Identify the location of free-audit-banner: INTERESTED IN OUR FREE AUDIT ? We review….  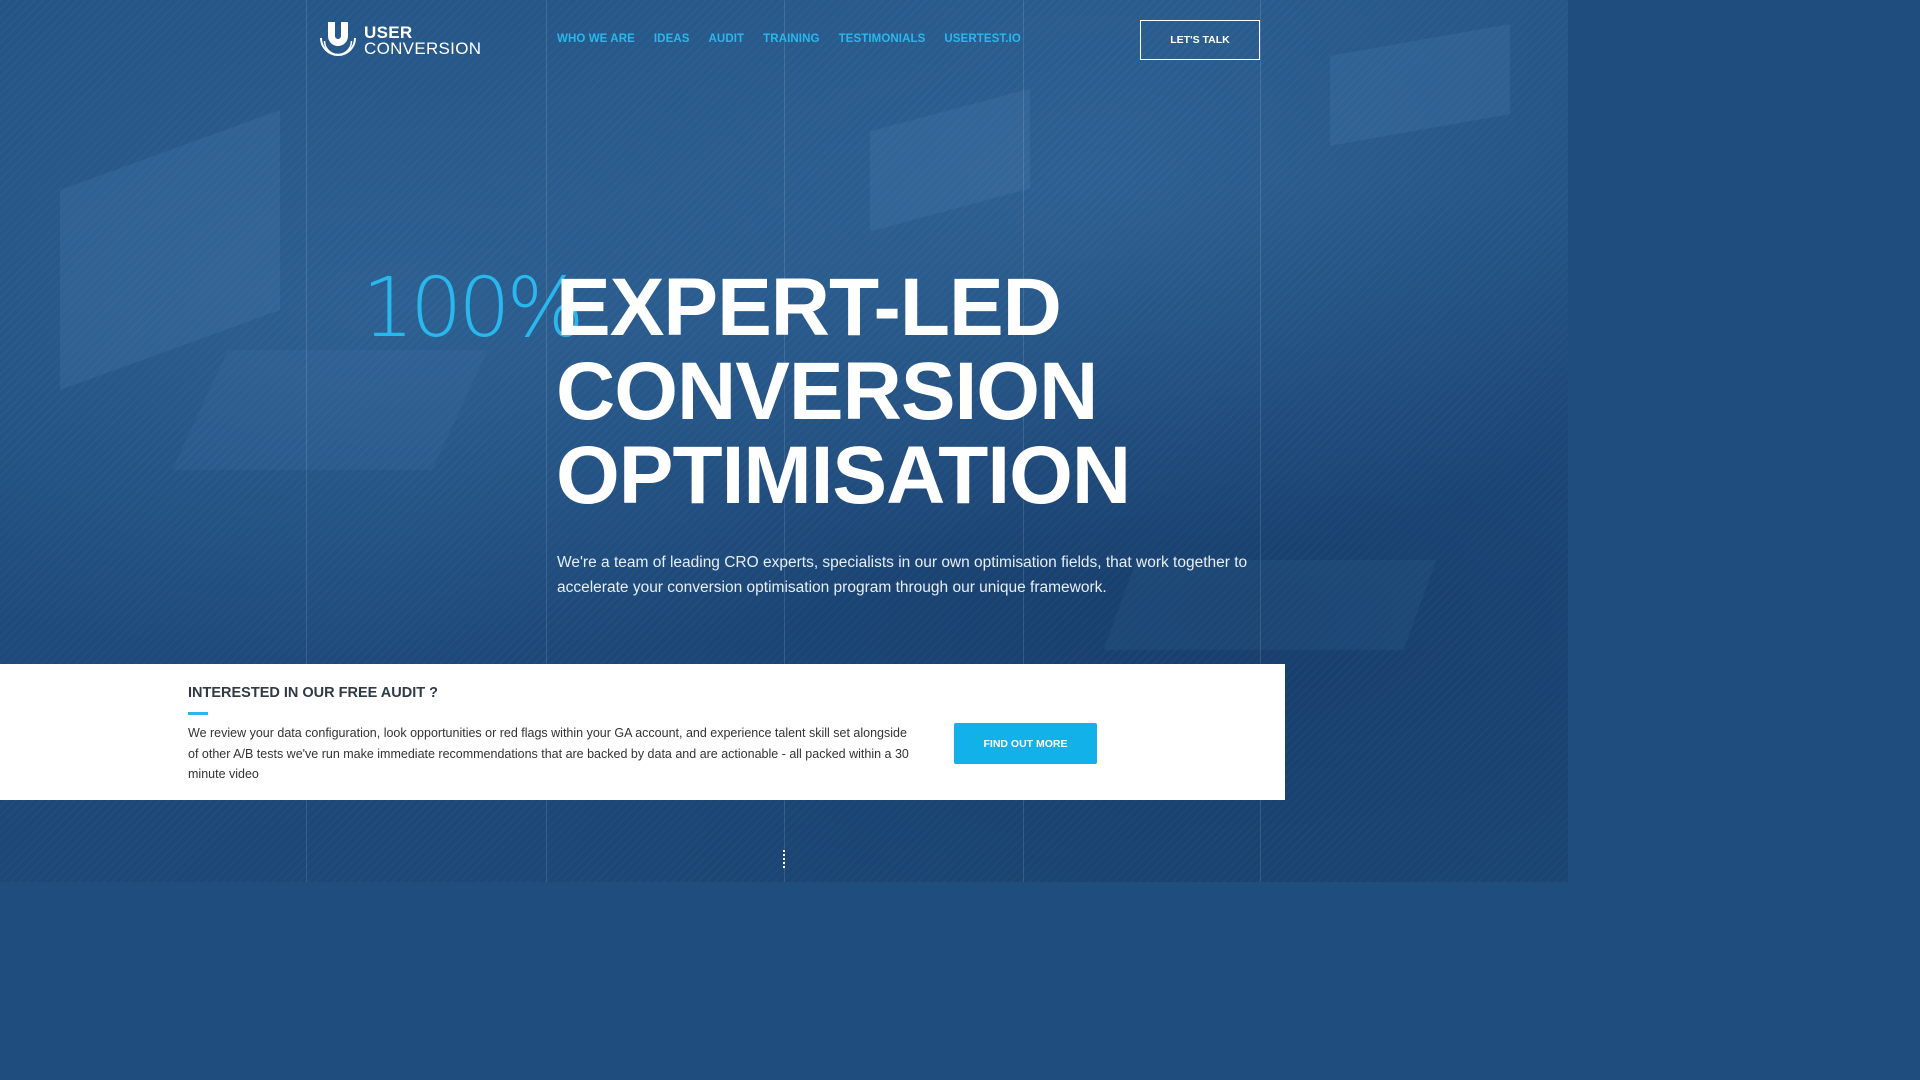
(642, 732).